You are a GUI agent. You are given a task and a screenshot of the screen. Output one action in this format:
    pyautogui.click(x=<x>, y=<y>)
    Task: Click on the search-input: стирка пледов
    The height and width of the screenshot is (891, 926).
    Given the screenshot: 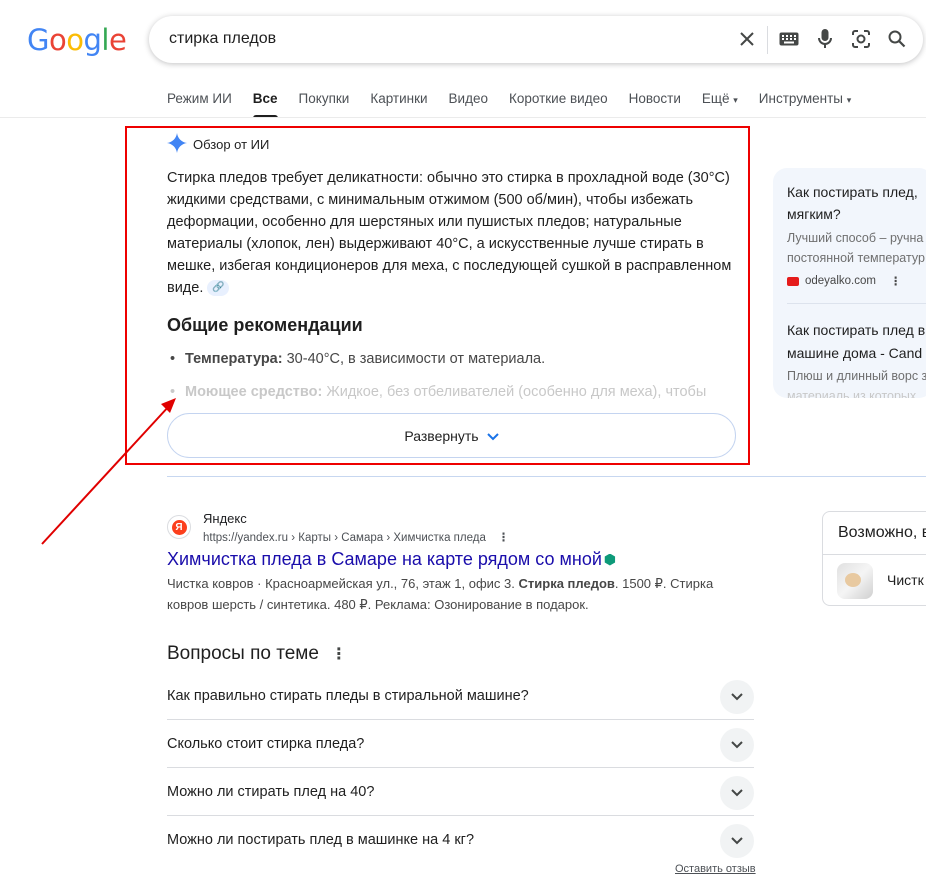 What is the action you would take?
    pyautogui.click(x=222, y=39)
    